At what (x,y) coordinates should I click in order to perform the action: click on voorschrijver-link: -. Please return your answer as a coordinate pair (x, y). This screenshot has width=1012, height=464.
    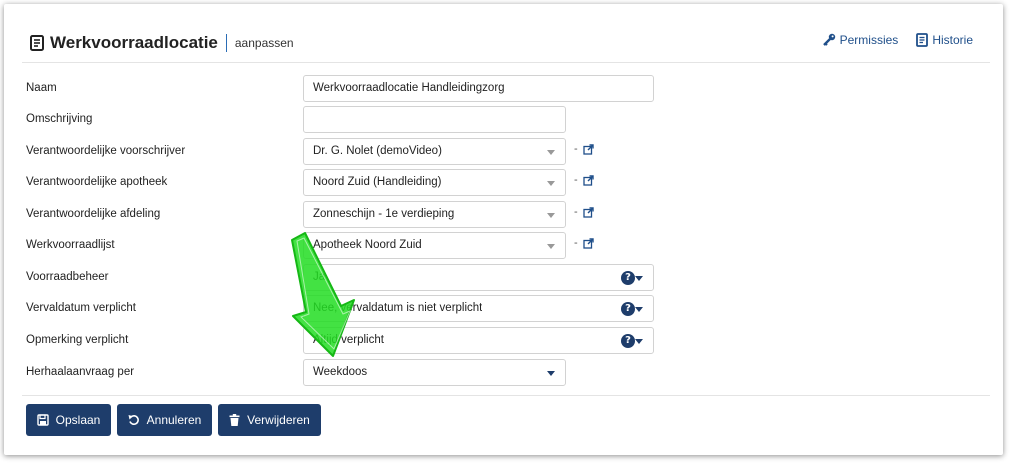
    Looking at the image, I should click on (584, 149).